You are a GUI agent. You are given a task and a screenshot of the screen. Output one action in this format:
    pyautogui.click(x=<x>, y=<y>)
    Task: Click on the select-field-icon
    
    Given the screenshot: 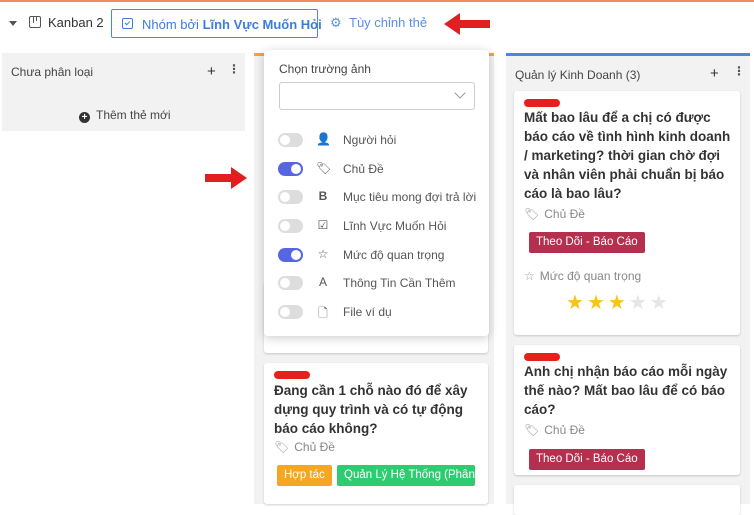 What is the action you would take?
    pyautogui.click(x=127, y=23)
    